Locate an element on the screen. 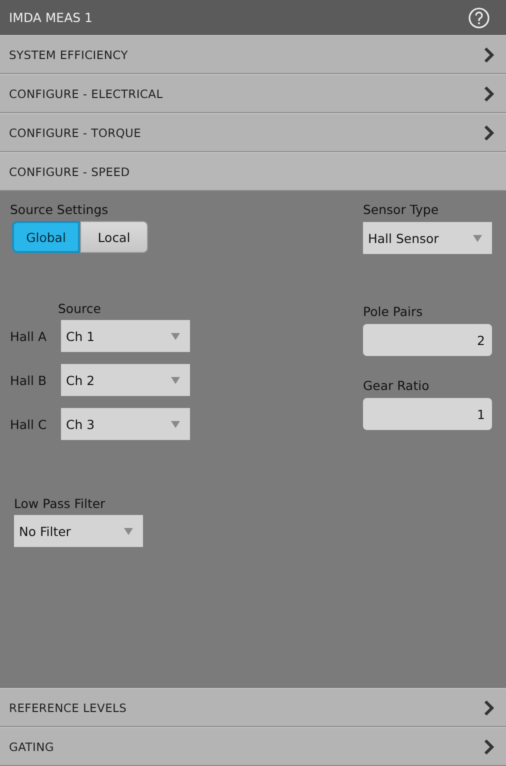 The height and width of the screenshot is (766, 506). dropdown: Ch 3 is located at coordinates (125, 424).